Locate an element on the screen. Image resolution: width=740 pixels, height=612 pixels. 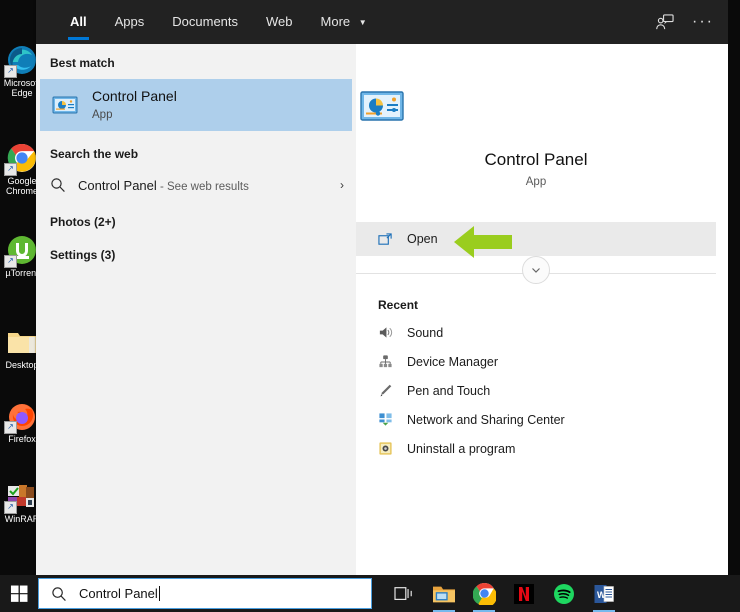
best-match-header: Best match is located at coordinates (82, 63).